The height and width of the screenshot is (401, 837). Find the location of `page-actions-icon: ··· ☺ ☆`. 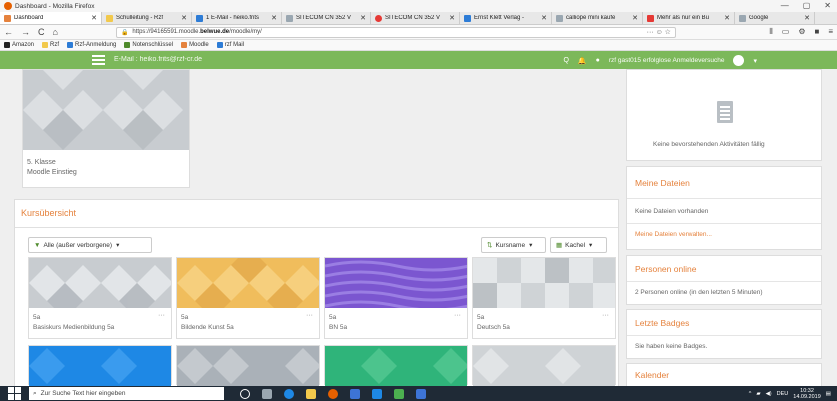

page-actions-icon: ··· ☺ ☆ is located at coordinates (659, 32).